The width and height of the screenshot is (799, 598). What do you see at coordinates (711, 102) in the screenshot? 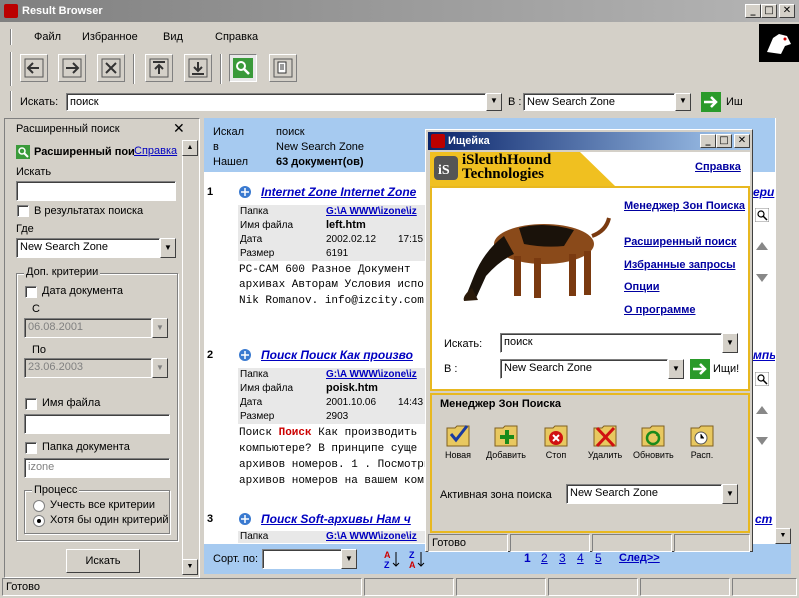
I see `go-button` at bounding box center [711, 102].